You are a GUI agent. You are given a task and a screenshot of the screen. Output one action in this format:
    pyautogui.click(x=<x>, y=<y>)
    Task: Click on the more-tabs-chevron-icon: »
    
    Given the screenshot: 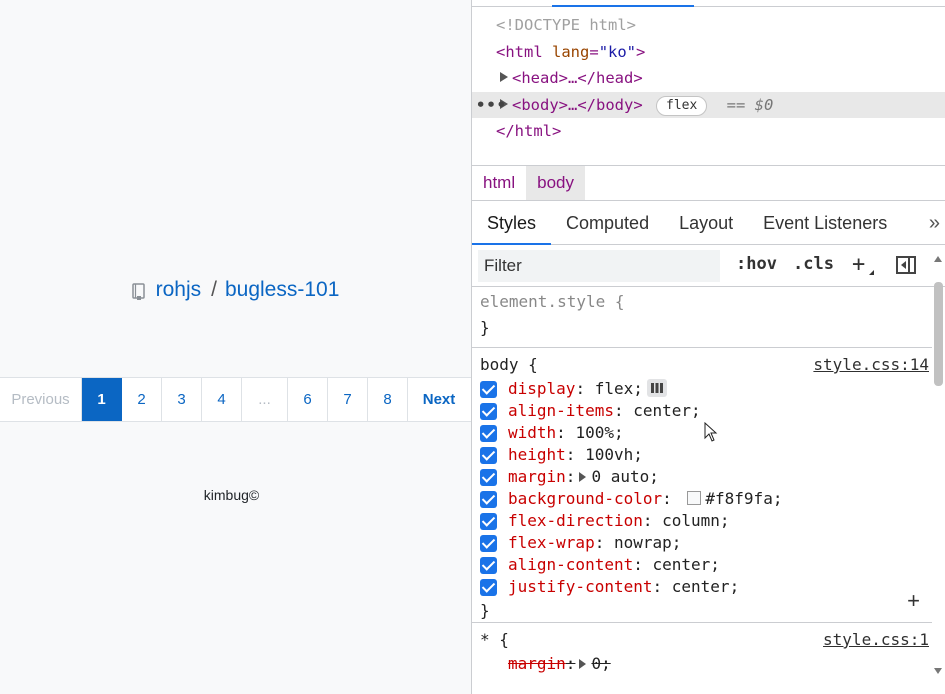 What is the action you would take?
    pyautogui.click(x=934, y=223)
    